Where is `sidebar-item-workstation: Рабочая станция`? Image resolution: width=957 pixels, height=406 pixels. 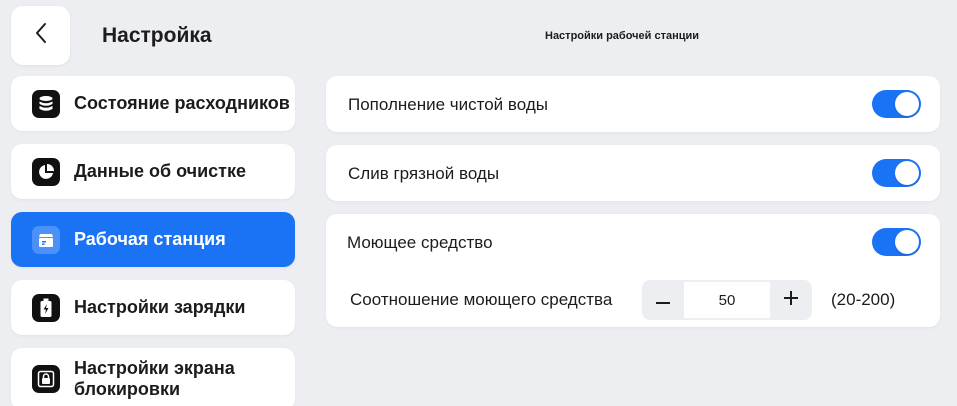 sidebar-item-workstation: Рабочая станция is located at coordinates (153, 239).